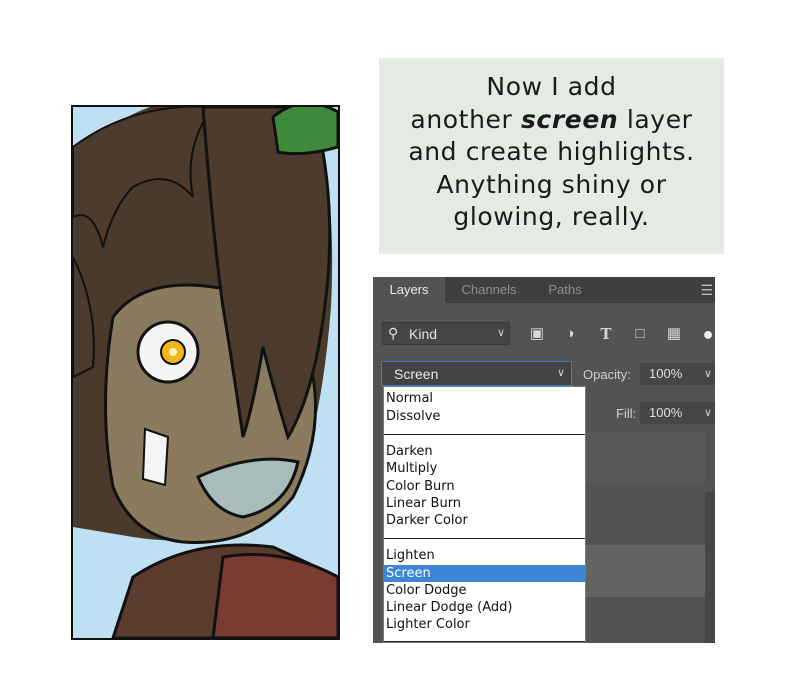 This screenshot has height=696, width=800. I want to click on panel-tab-bar: Layers Channels Paths ☰, so click(544, 290).